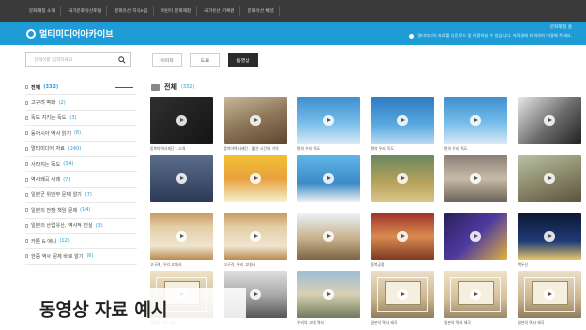 The width and height of the screenshot is (586, 330). I want to click on top-nav-item: 문화유산 지식e음, so click(131, 11).